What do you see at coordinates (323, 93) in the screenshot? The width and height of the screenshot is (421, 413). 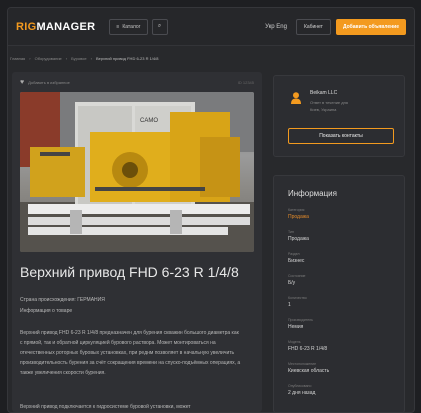 I see `seller-name: Beikam LLC` at bounding box center [323, 93].